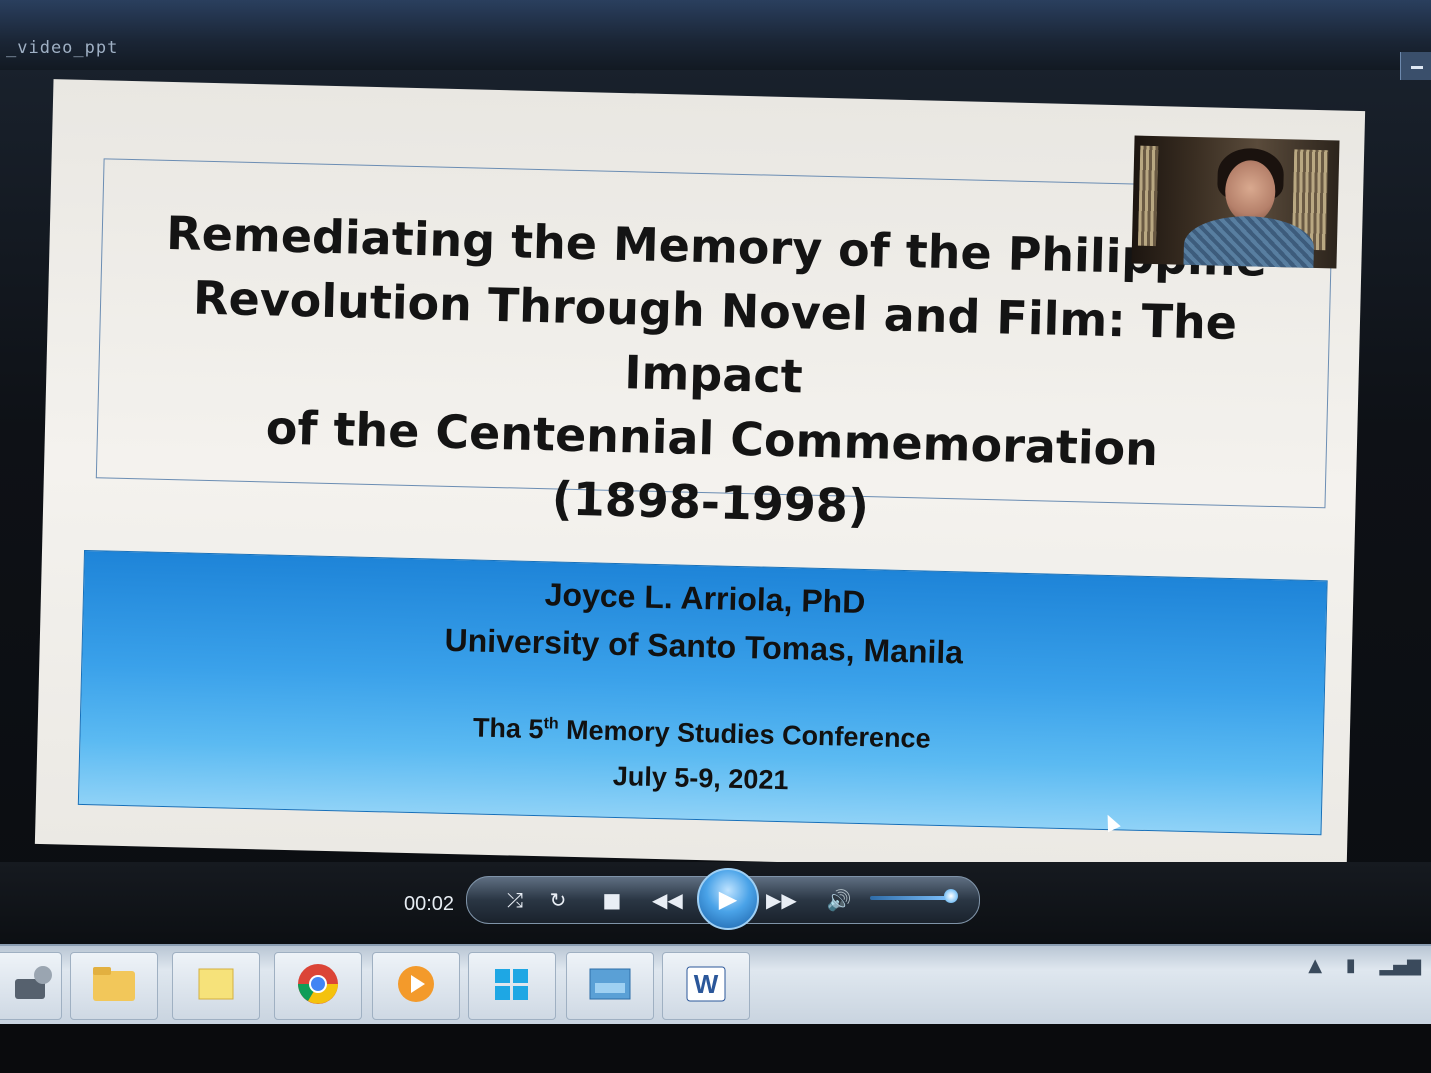  Describe the element at coordinates (744, 734) in the screenshot. I see `conference-suffix: Memory Studies Conference` at that location.